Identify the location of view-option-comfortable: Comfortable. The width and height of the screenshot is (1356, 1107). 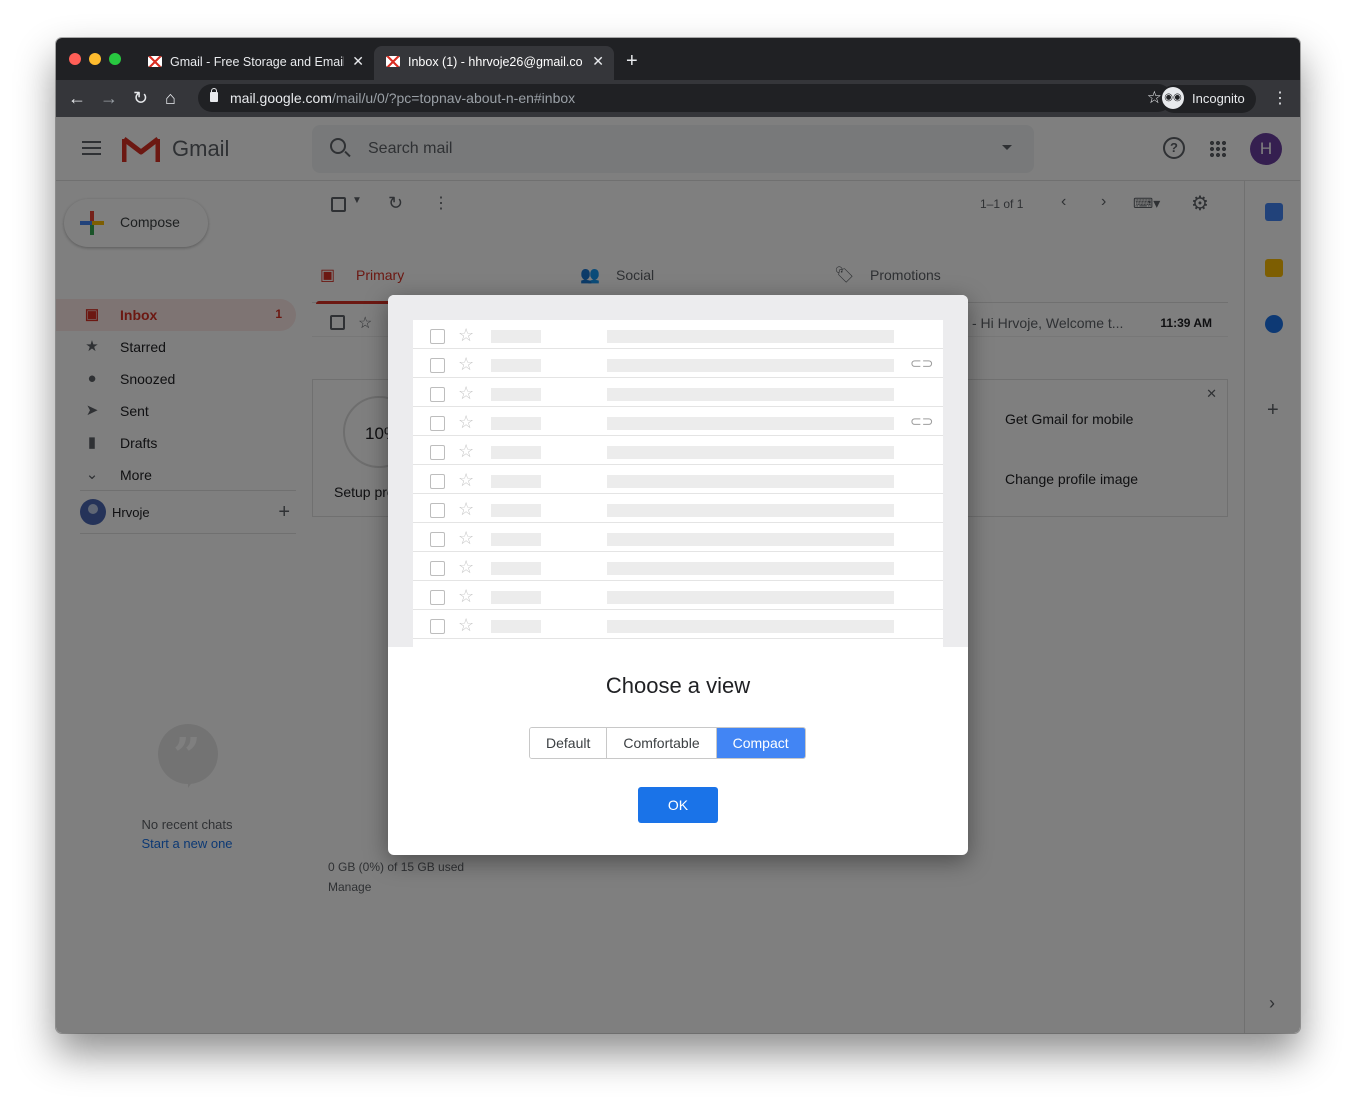
(662, 743).